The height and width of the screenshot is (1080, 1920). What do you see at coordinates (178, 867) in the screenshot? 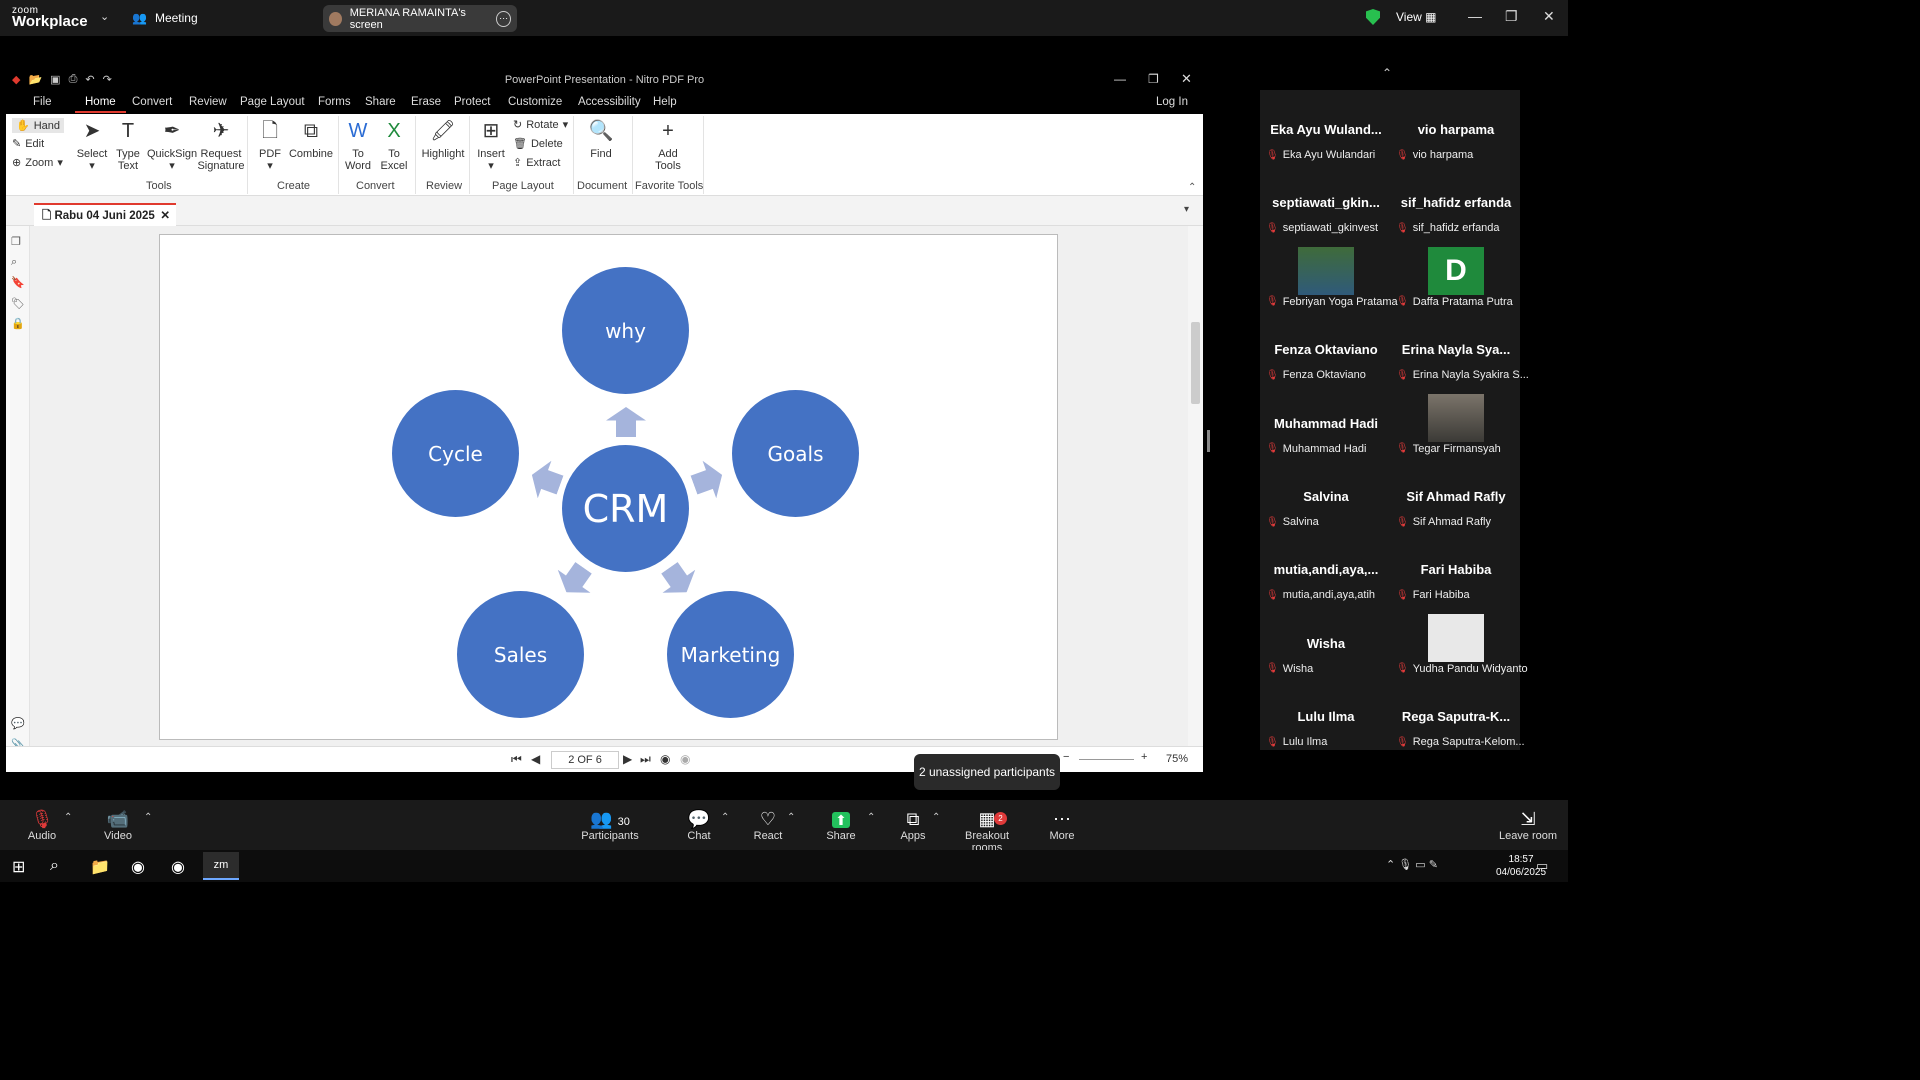
I see `chrome-profile-icon: ◉` at bounding box center [178, 867].